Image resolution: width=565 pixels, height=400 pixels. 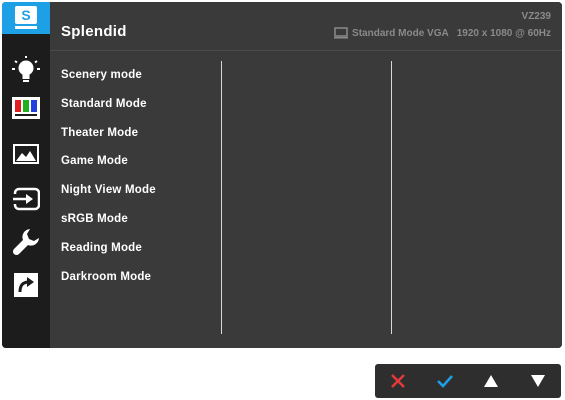 I want to click on up-button, so click(x=491, y=381).